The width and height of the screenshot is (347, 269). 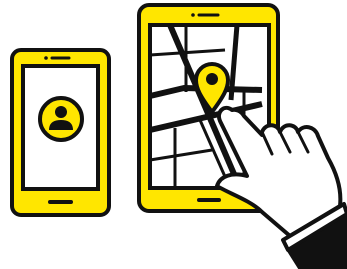 What do you see at coordinates (46, 58) in the screenshot?
I see `smartphone-camera` at bounding box center [46, 58].